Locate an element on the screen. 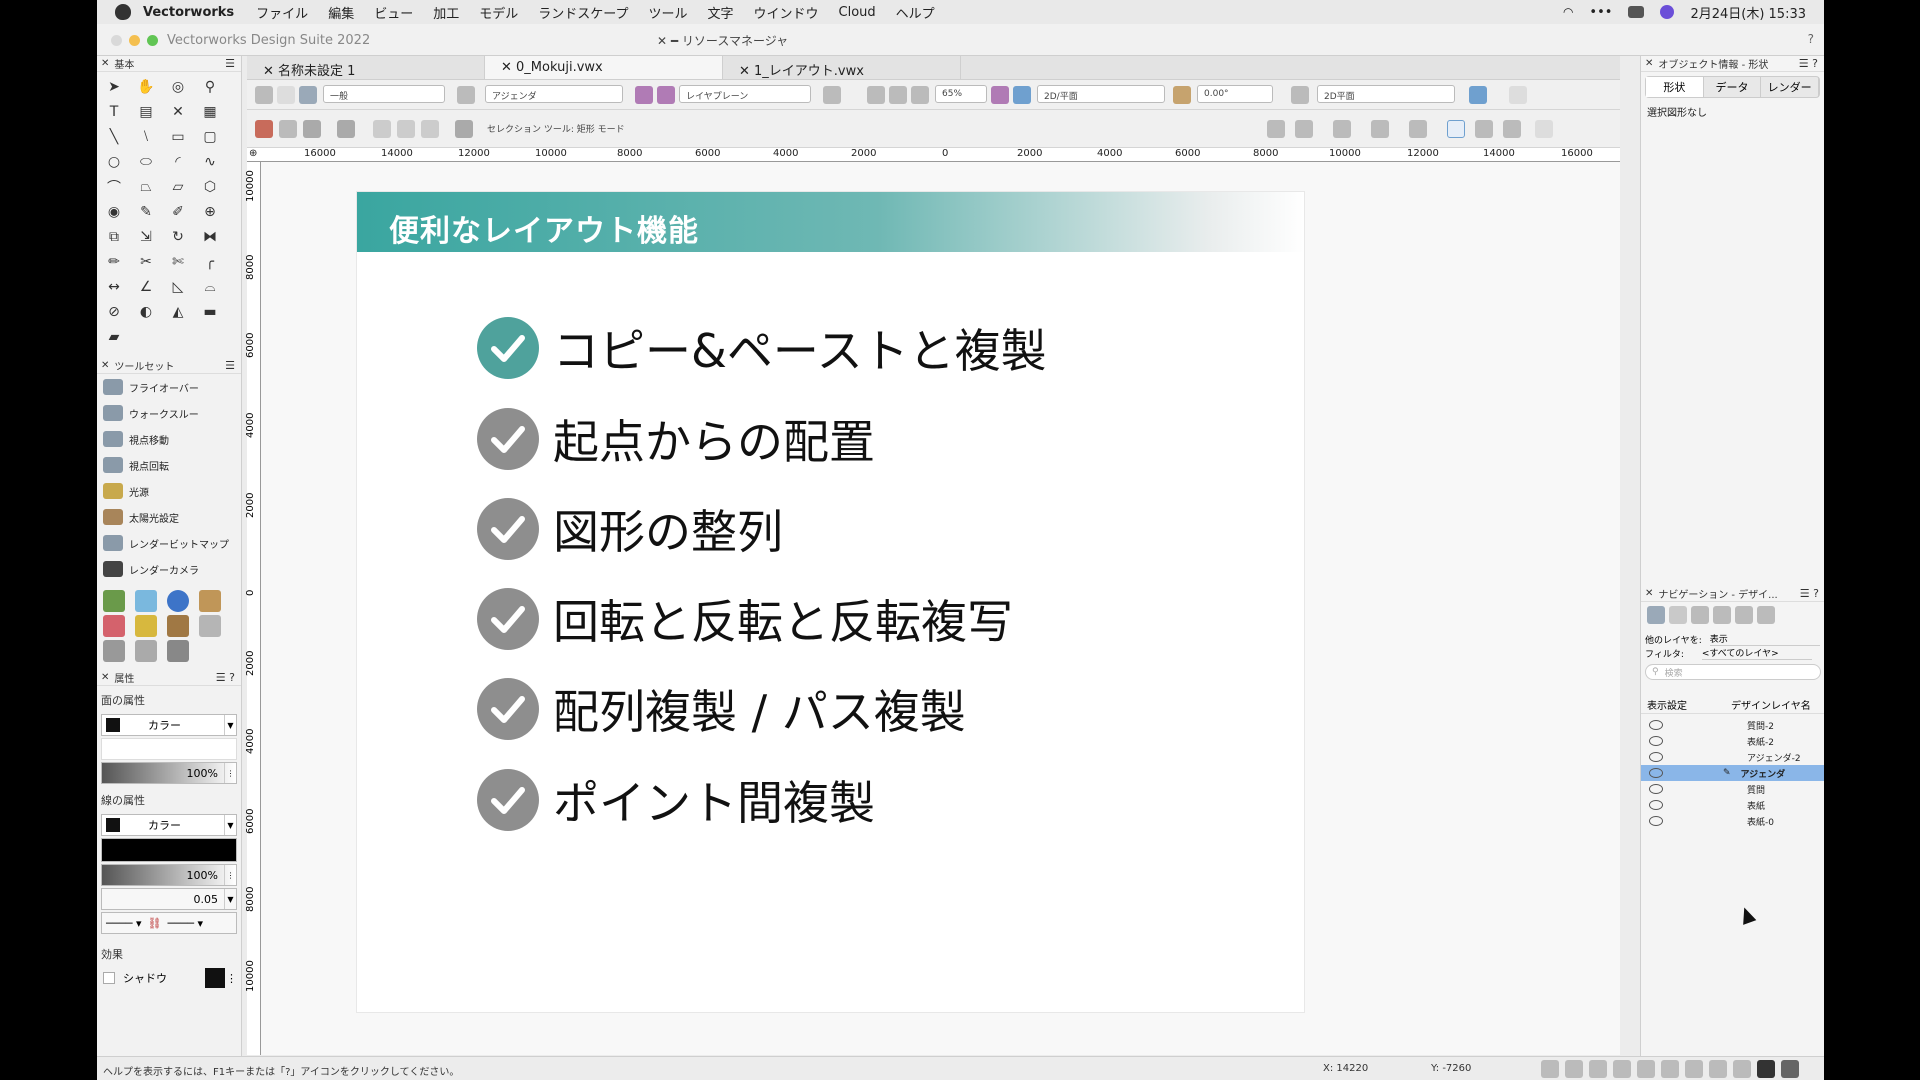  layers-icon is located at coordinates (1678, 615).